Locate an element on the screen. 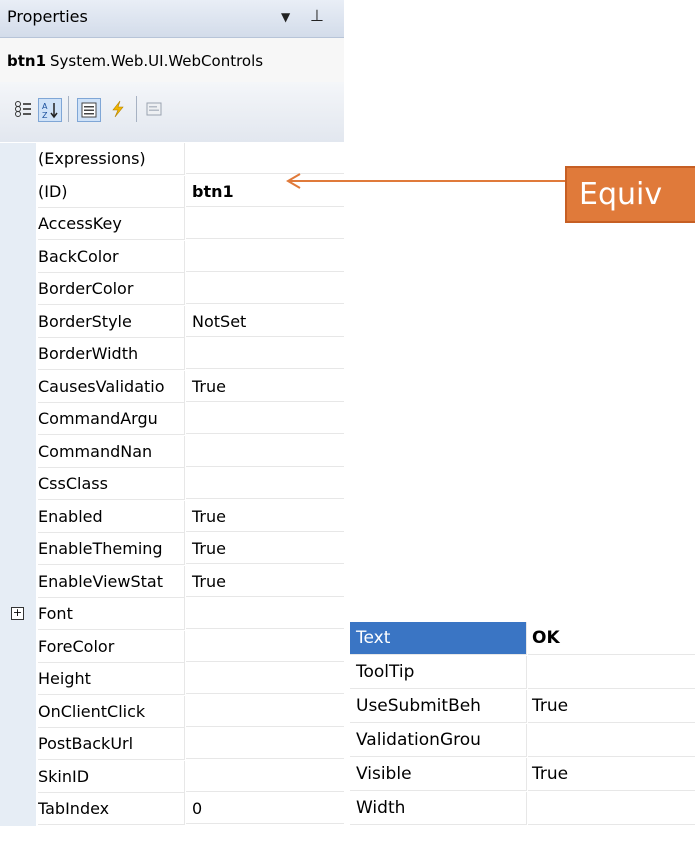 This screenshot has height=853, width=695. property-row: PostBackUrl is located at coordinates (172, 744).